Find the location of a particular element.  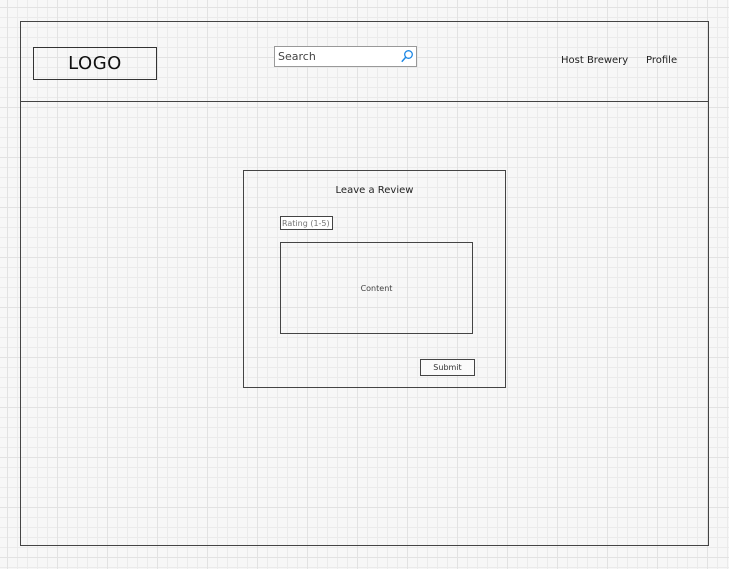

search-input is located at coordinates (339, 56).